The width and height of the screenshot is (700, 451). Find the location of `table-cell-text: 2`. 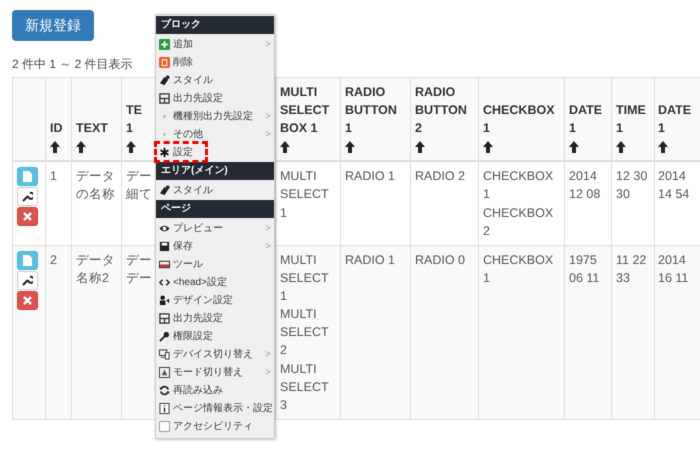

table-cell-text: 2 is located at coordinates (54, 260).